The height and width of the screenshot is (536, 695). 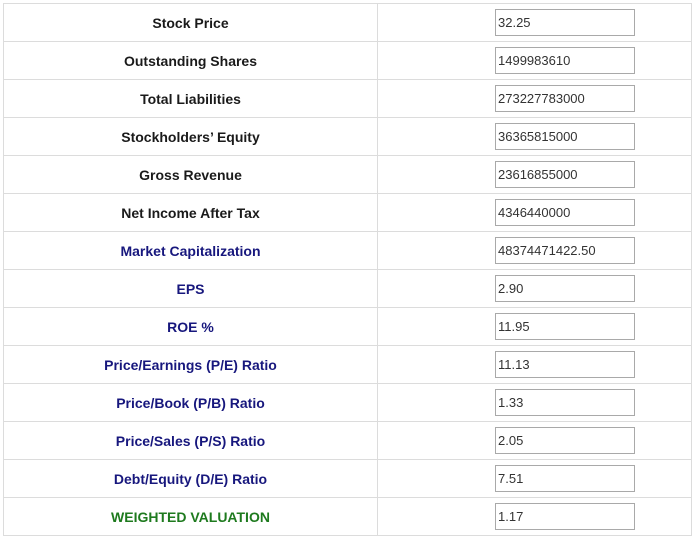 I want to click on table-row-weighted-valuation: WEIGHTED VALUATION, so click(x=347, y=516).